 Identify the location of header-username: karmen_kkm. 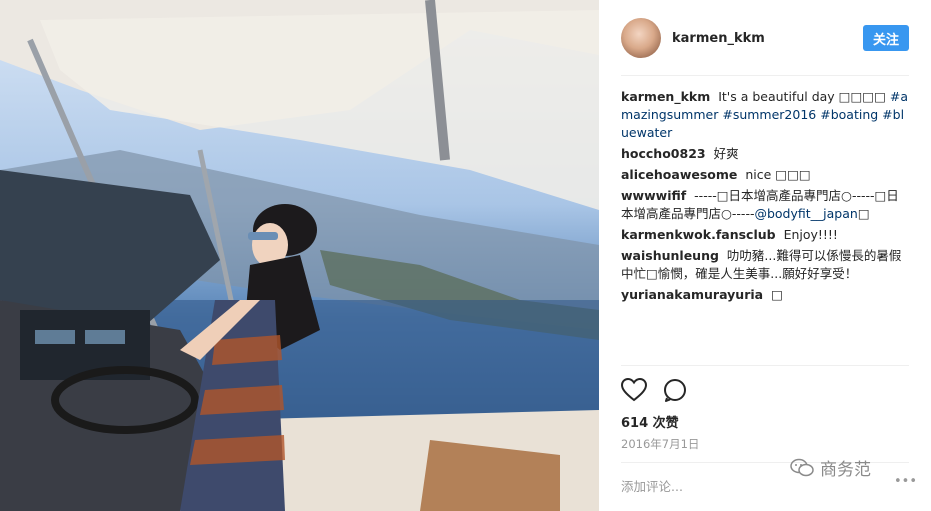
(718, 38).